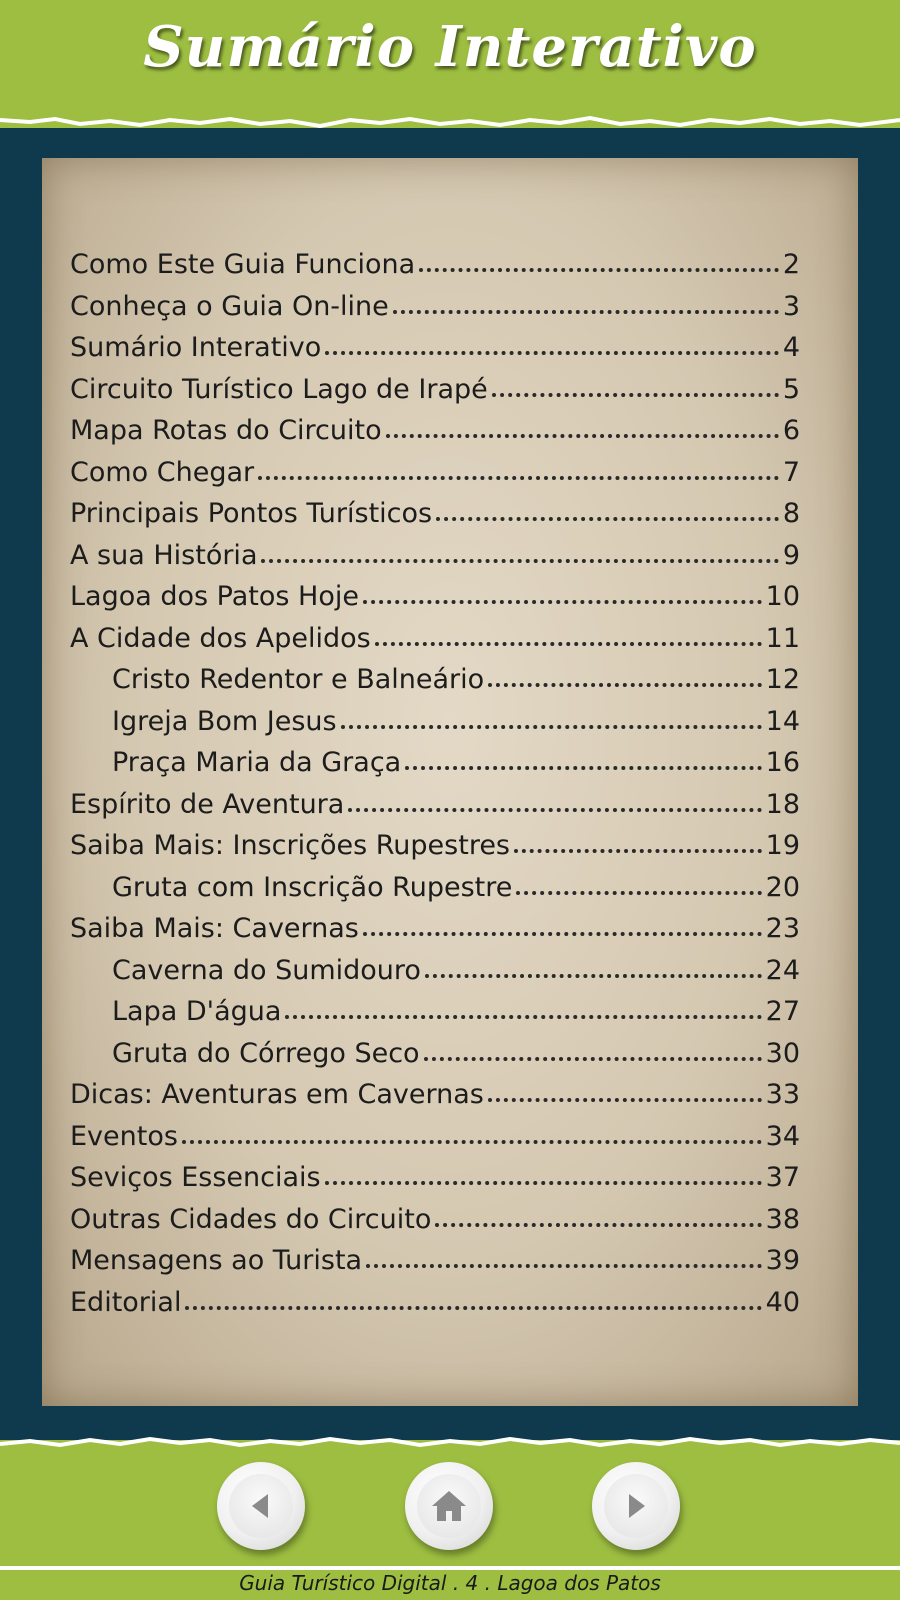 The image size is (900, 1600). What do you see at coordinates (435, 592) in the screenshot?
I see `toc-item: Lagoa dos Patos Hoje 10` at bounding box center [435, 592].